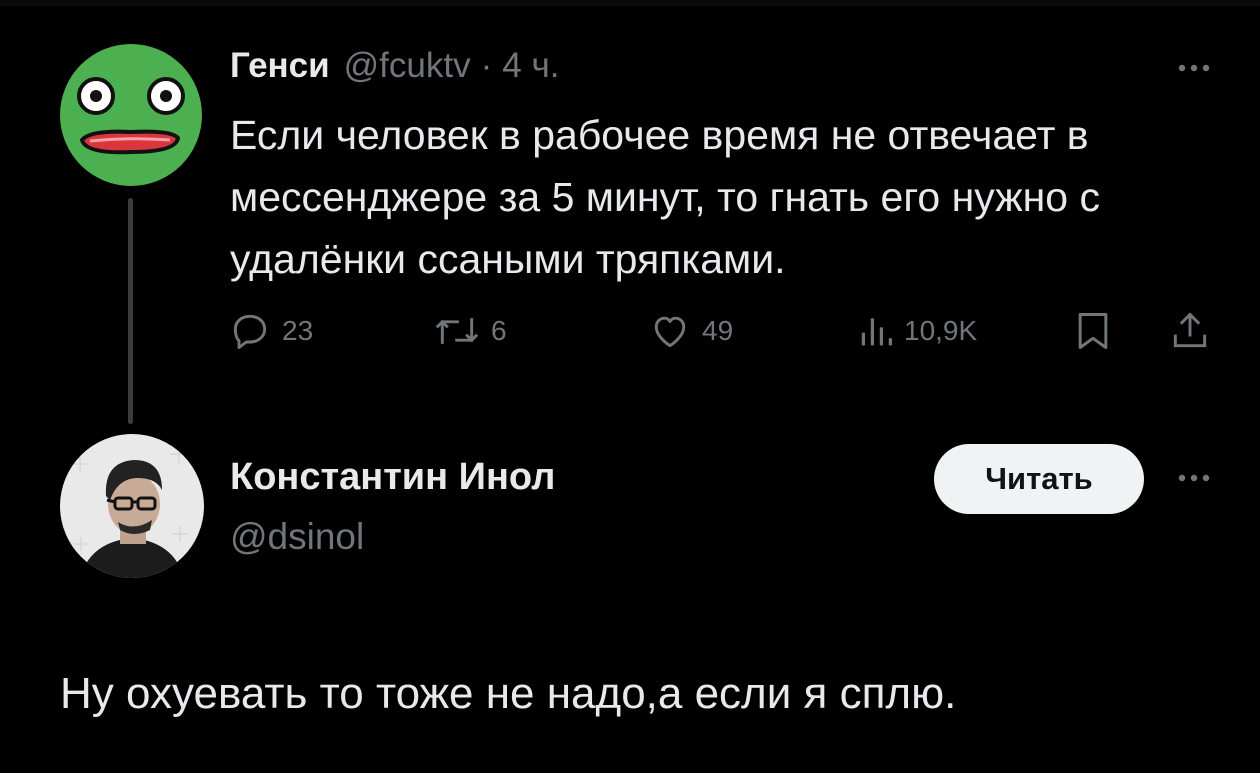 The image size is (1260, 773). I want to click on like-count: 49, so click(718, 330).